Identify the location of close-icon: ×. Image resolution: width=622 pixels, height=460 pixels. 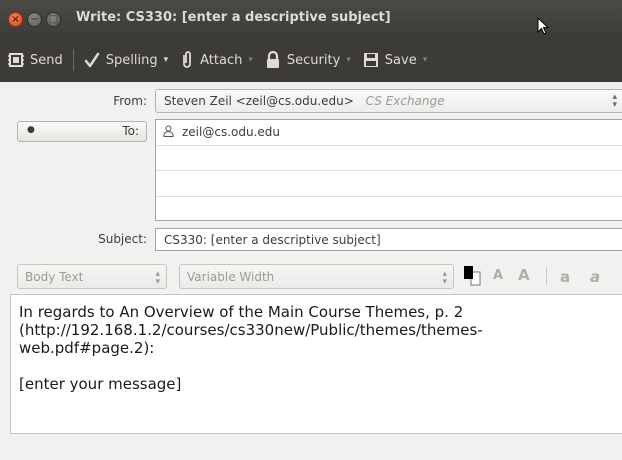
(15, 19).